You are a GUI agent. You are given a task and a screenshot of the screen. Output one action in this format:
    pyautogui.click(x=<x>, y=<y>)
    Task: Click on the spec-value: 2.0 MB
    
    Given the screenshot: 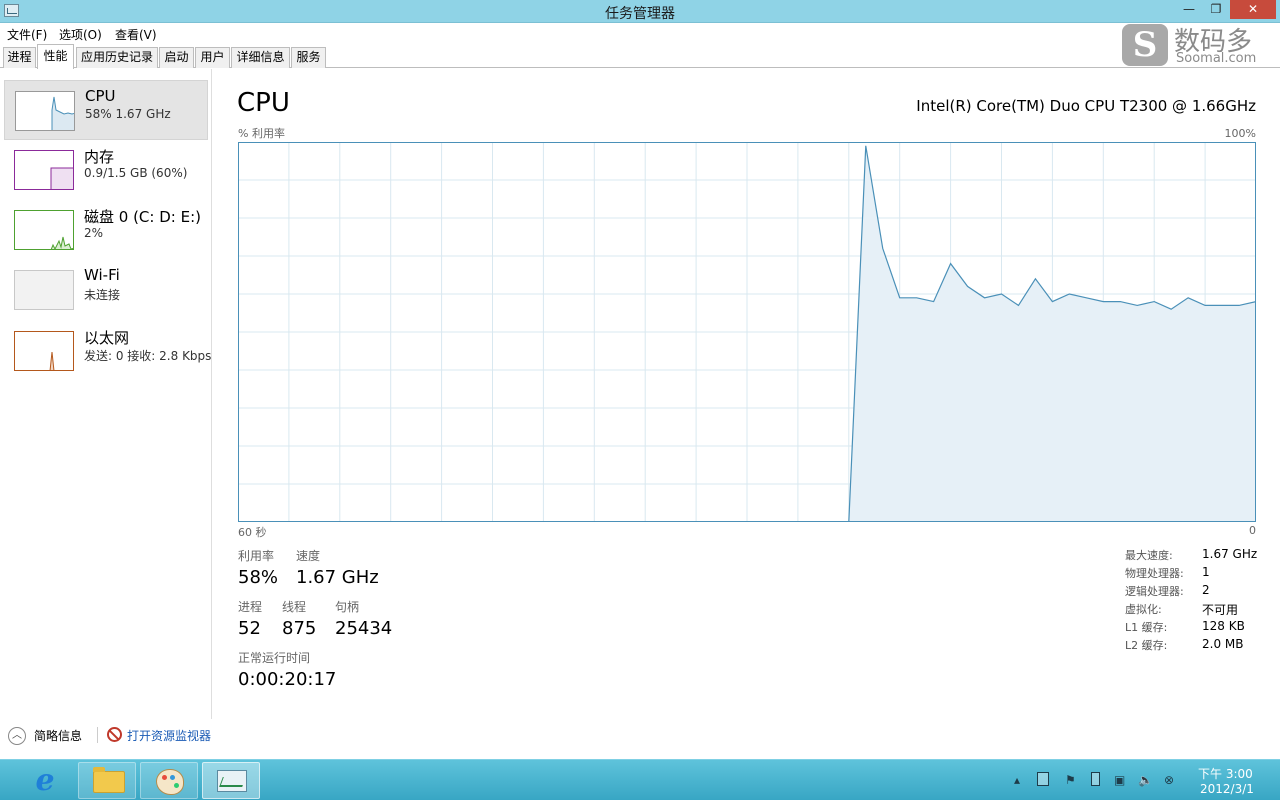 What is the action you would take?
    pyautogui.click(x=1223, y=644)
    